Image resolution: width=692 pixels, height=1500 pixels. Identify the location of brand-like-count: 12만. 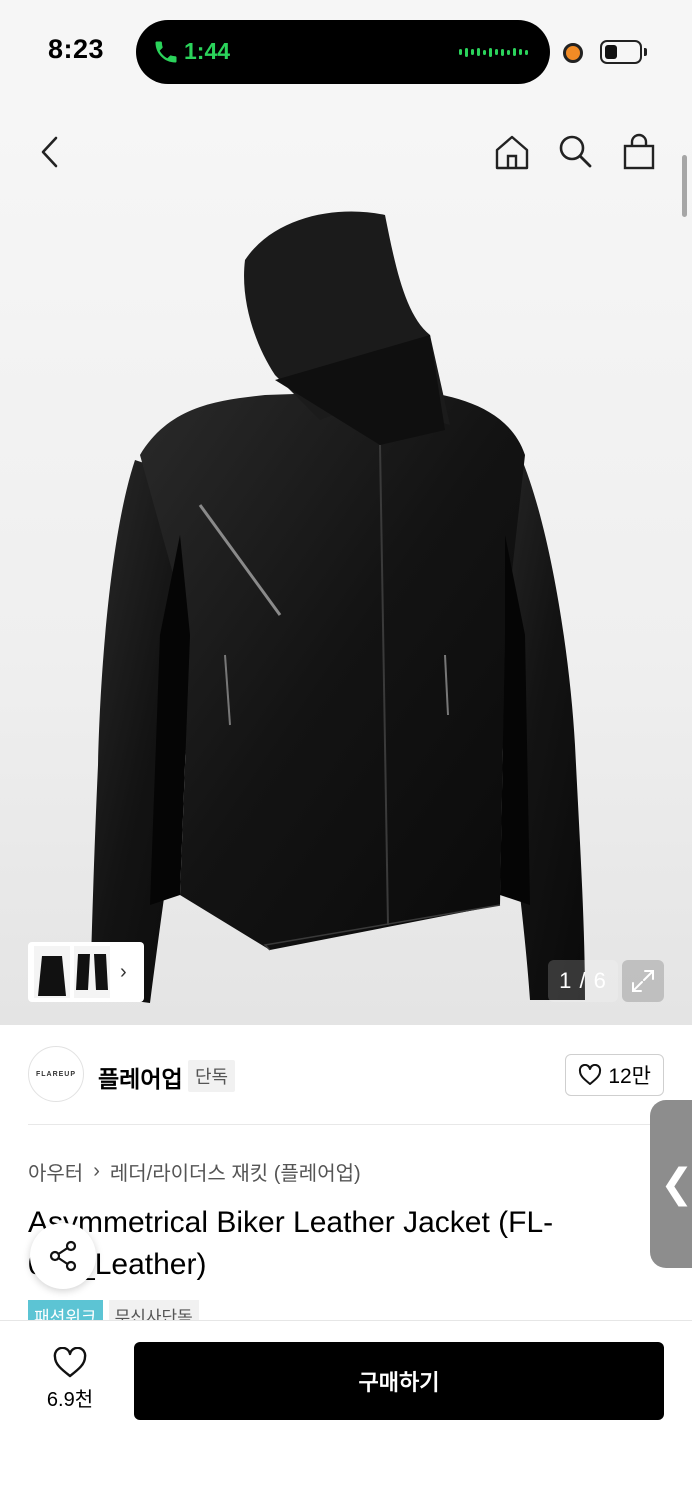
(629, 1076).